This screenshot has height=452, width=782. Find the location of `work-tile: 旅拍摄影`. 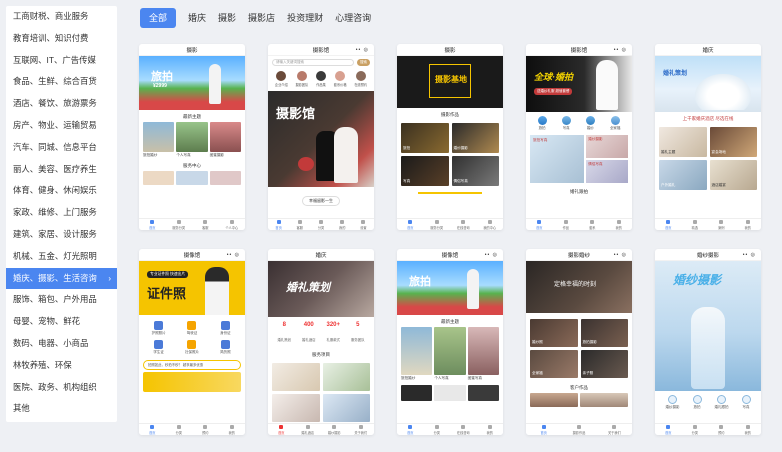

work-tile: 旅拍摄影 is located at coordinates (604, 333).